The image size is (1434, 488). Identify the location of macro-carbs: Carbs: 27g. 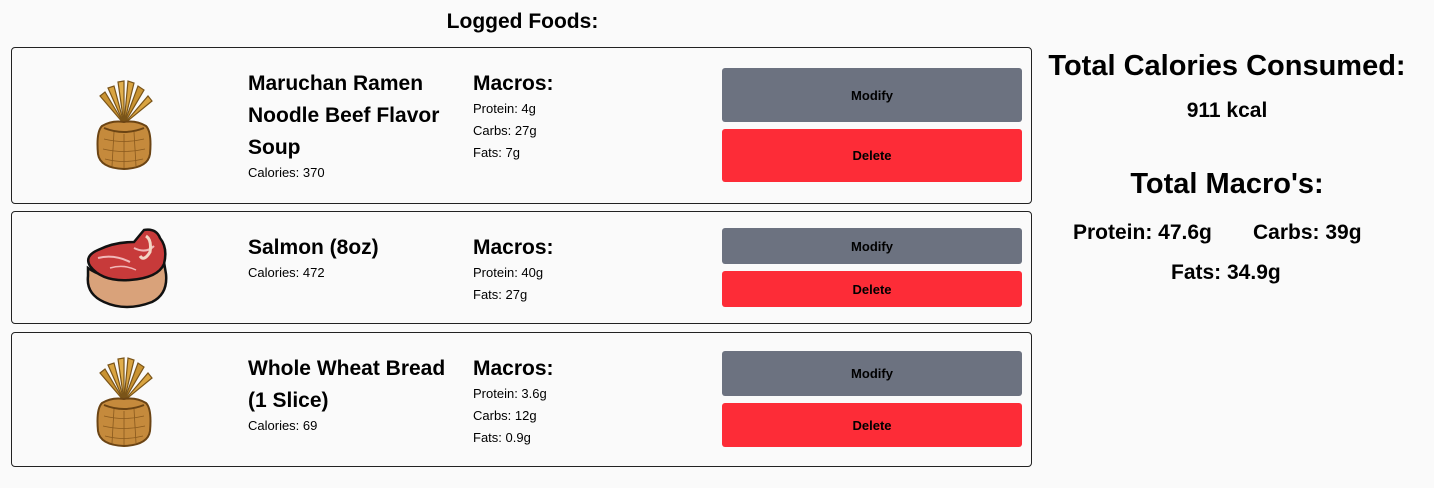
(505, 130).